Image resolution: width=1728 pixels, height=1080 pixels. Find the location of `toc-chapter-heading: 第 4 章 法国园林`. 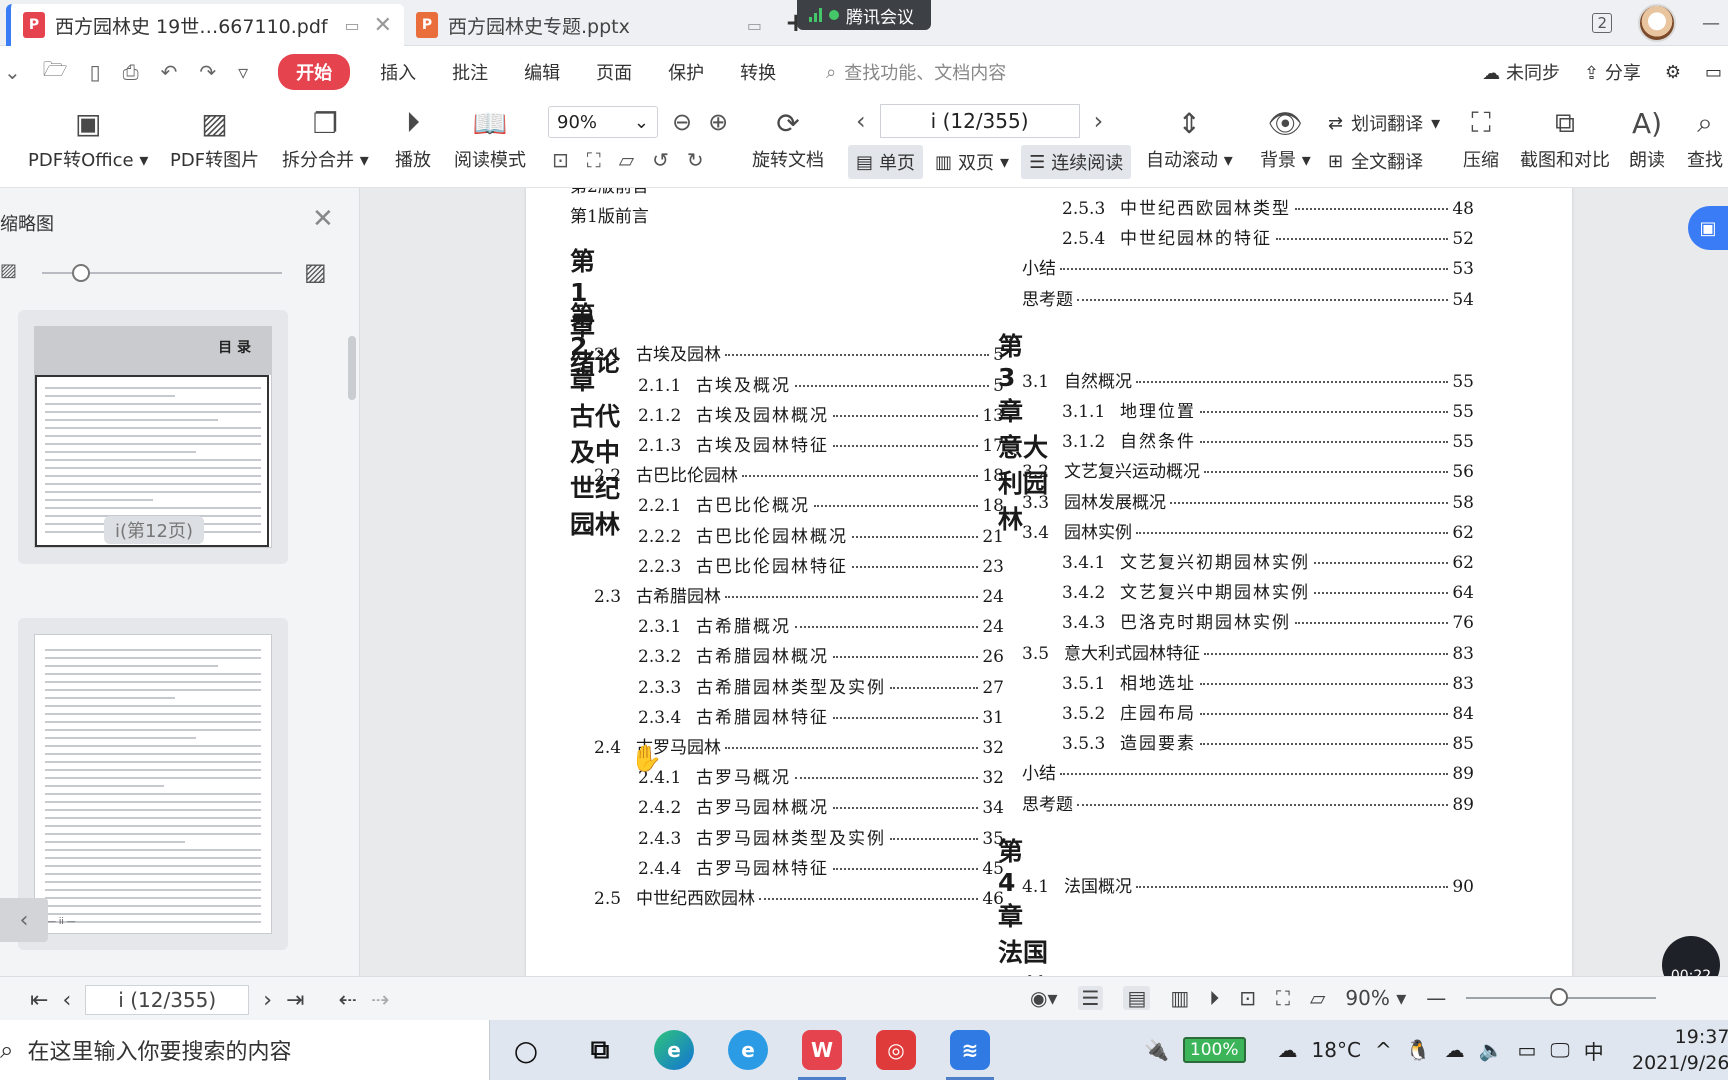

toc-chapter-heading: 第 4 章 法国园林 is located at coordinates (1023, 904).